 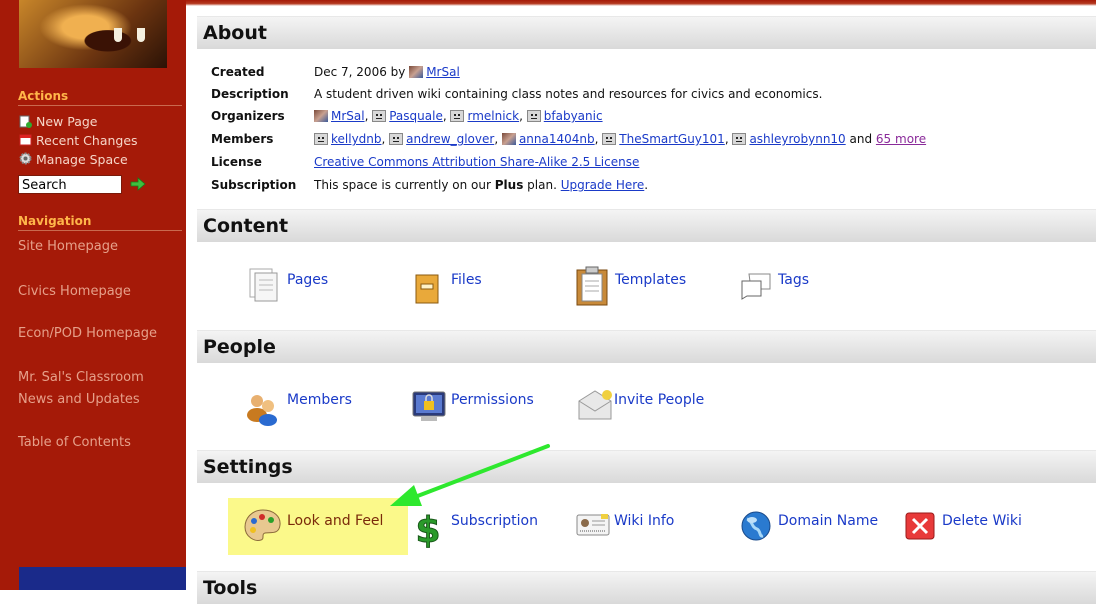 What do you see at coordinates (348, 116) in the screenshot?
I see `organizer-link: MrSal` at bounding box center [348, 116].